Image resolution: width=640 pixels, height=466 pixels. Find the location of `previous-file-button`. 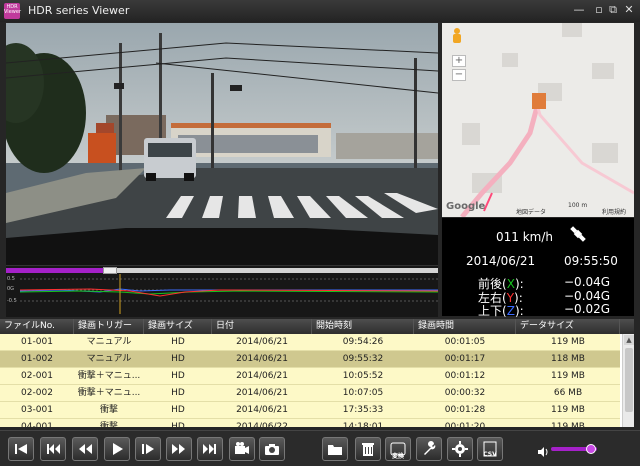

previous-file-button is located at coordinates (53, 449).